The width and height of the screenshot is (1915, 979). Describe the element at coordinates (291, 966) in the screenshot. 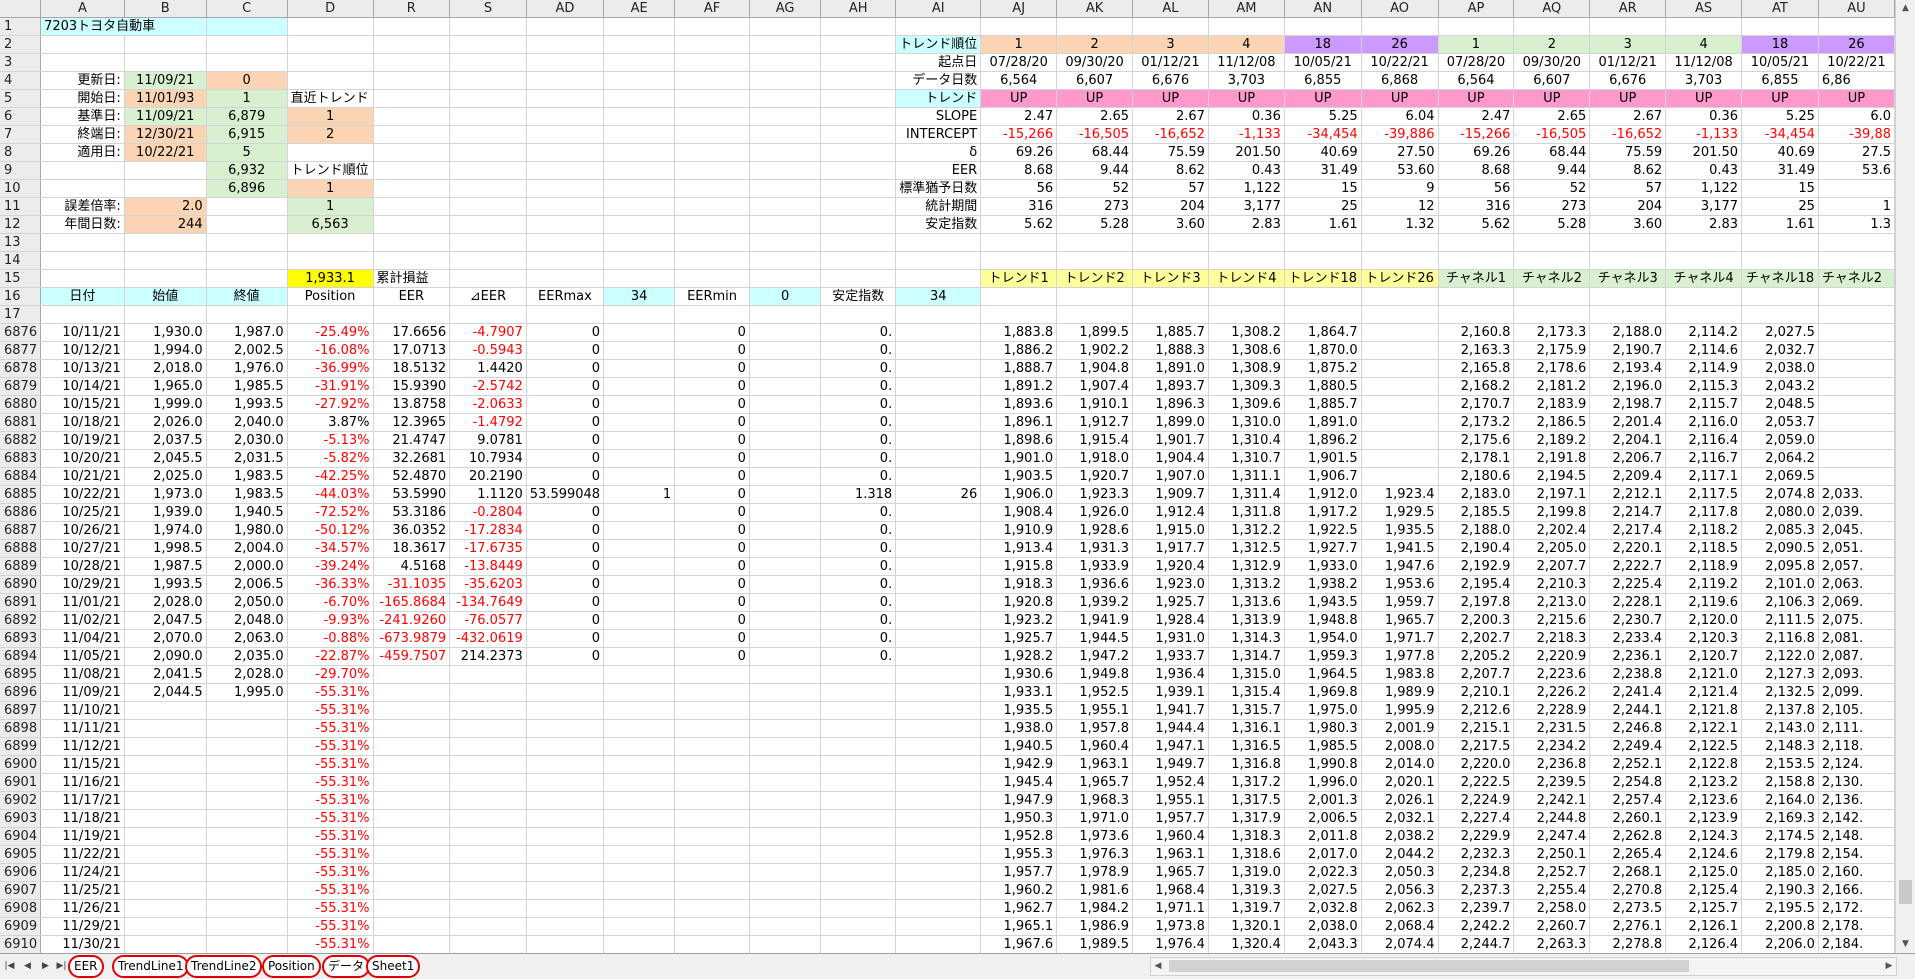

I see `sheet-tab-position: Position` at that location.